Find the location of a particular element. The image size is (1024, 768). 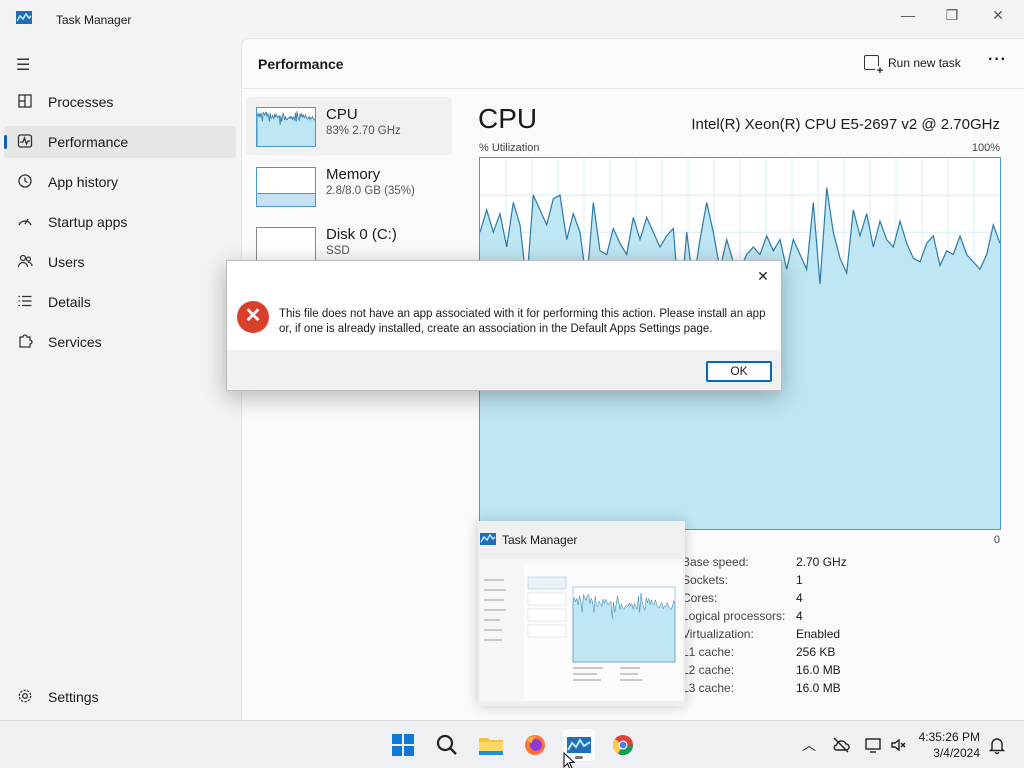

sidebar-item-label: App history is located at coordinates (83, 182).